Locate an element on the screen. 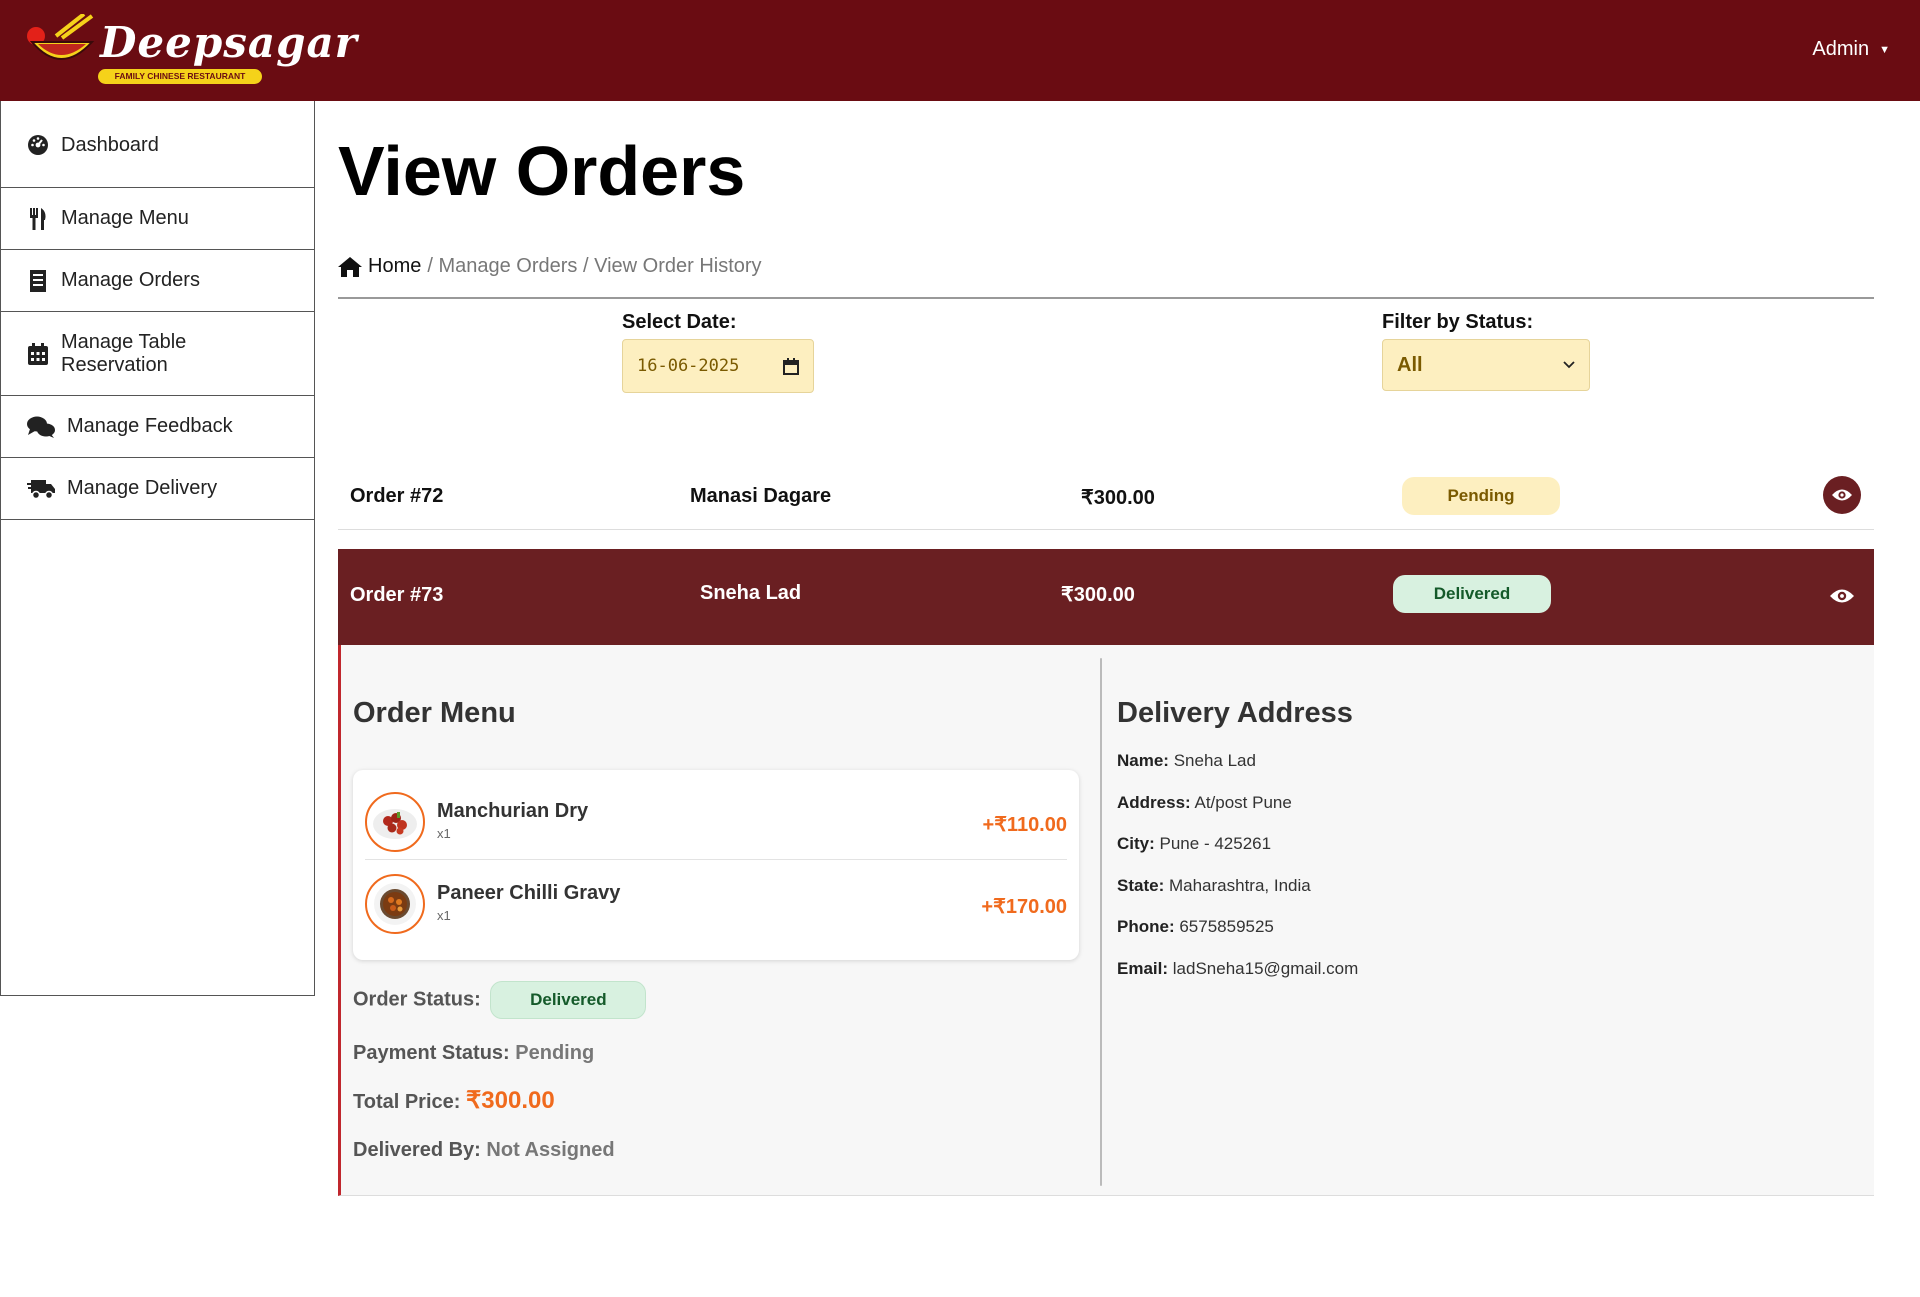 The image size is (1920, 1297). delivery-address-title: Delivery Address is located at coordinates (1235, 713).